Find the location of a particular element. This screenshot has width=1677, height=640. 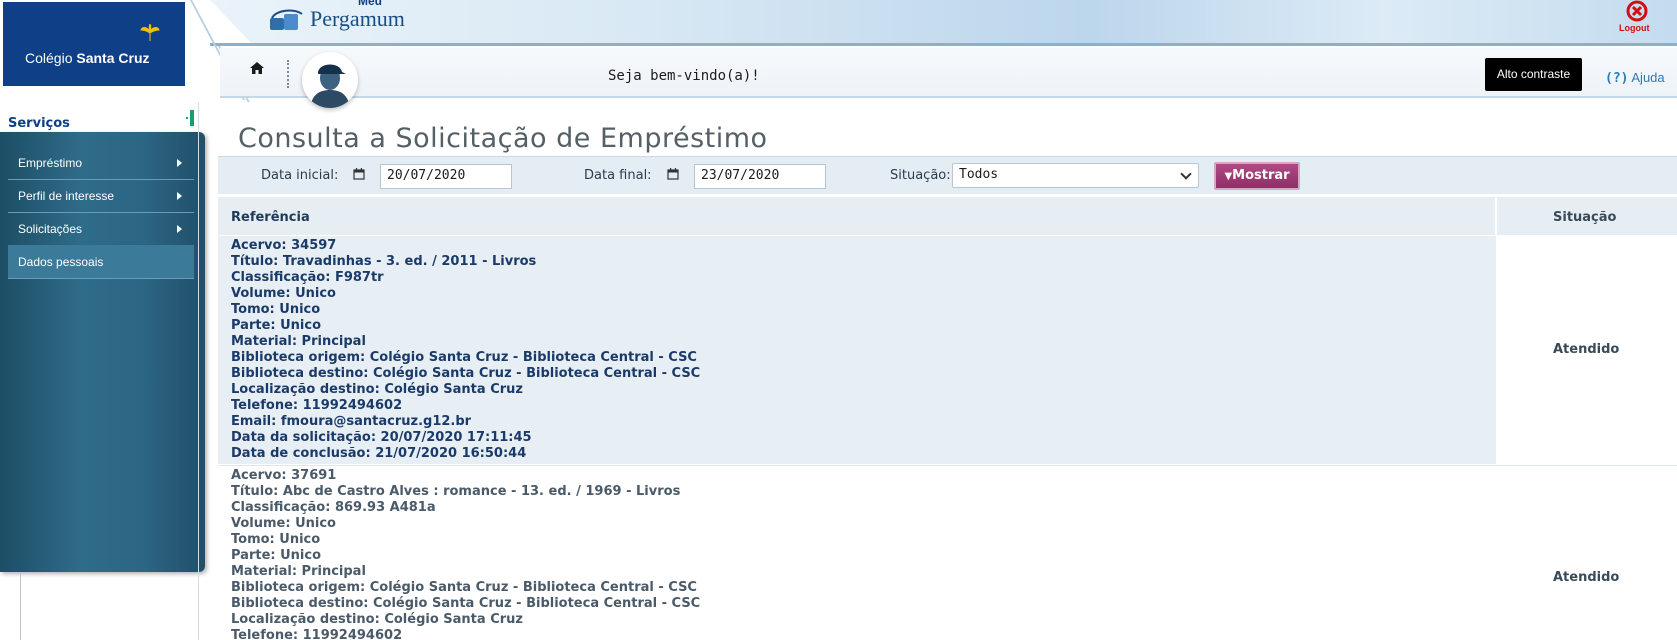

brand-name: Pergamum is located at coordinates (357, 18).